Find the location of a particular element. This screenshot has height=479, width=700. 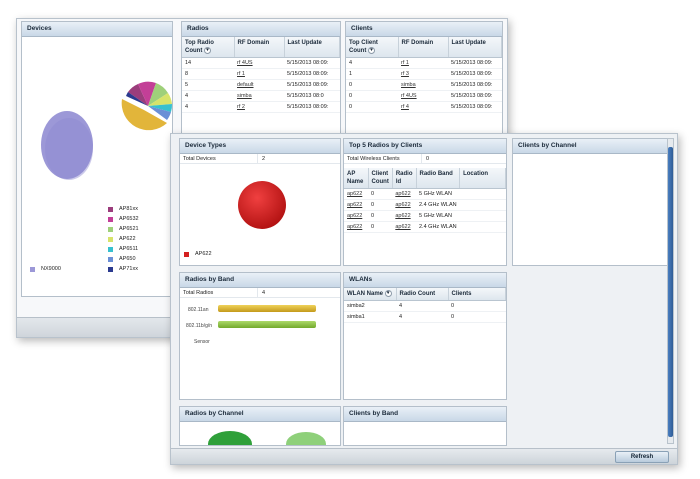

radios-by-channel-pie-chart is located at coordinates (267, 438).